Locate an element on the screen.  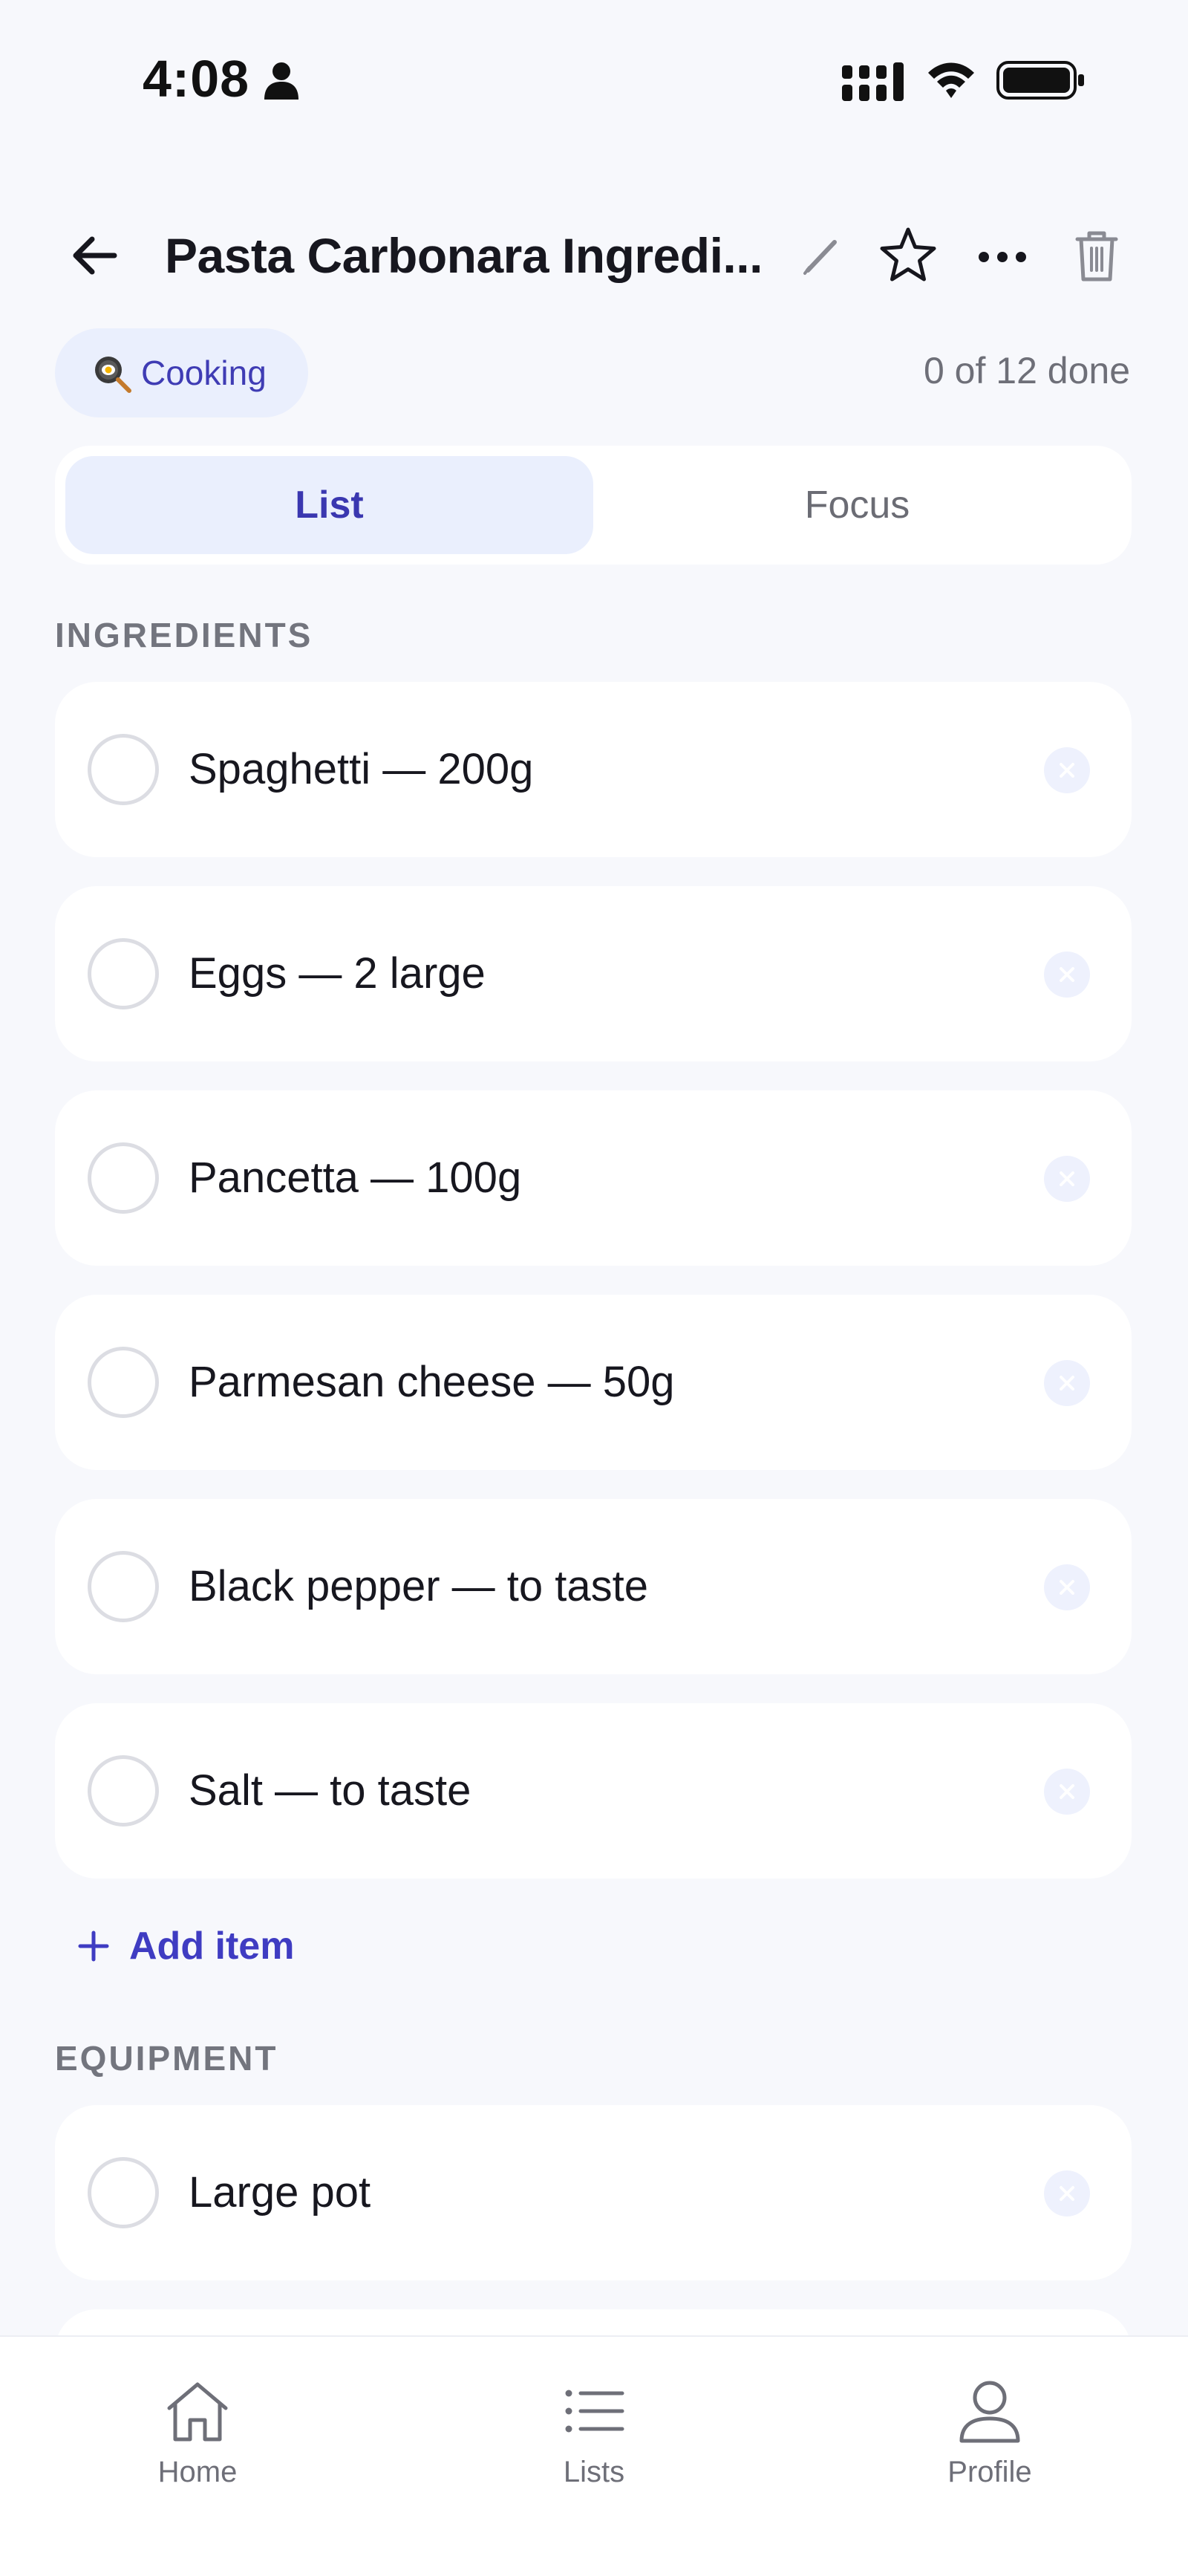
list-item: Salt — to taste is located at coordinates (594, 1791).